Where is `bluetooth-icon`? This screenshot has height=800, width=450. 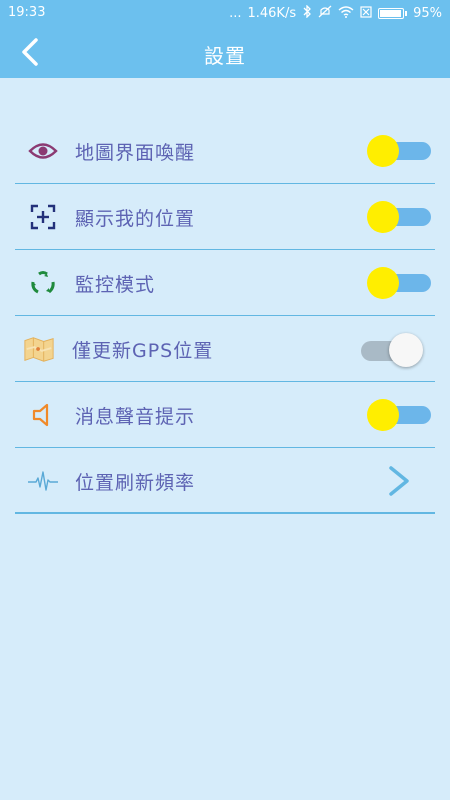
bluetooth-icon is located at coordinates (307, 13).